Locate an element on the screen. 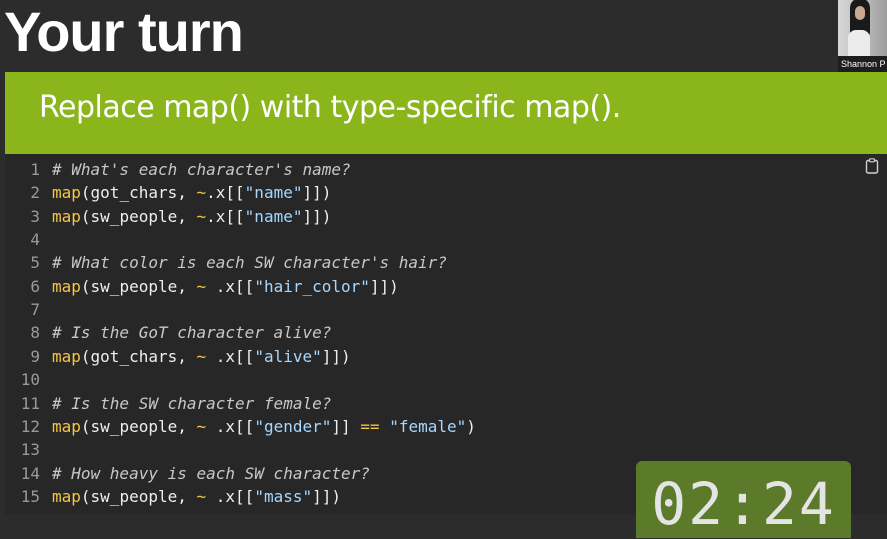 This screenshot has height=539, width=887. line-number: 10 is located at coordinates (30, 380).